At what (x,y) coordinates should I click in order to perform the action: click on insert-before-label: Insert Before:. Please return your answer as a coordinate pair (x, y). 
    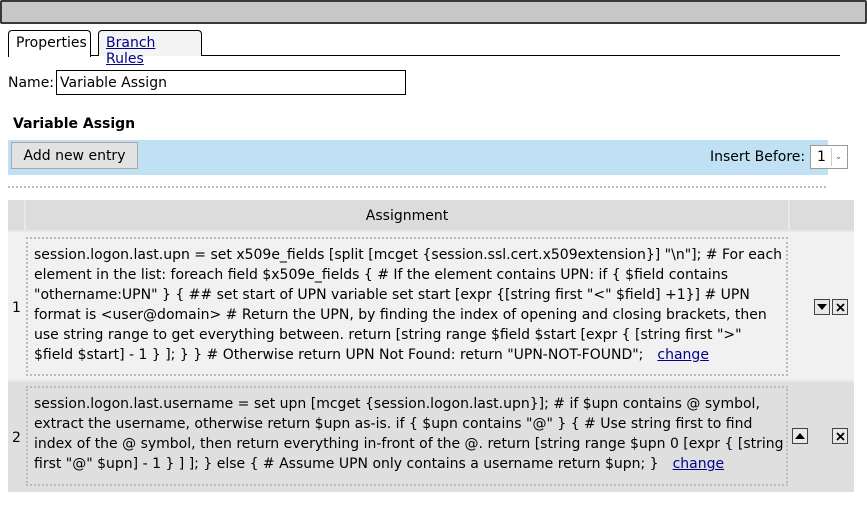
    Looking at the image, I should click on (758, 157).